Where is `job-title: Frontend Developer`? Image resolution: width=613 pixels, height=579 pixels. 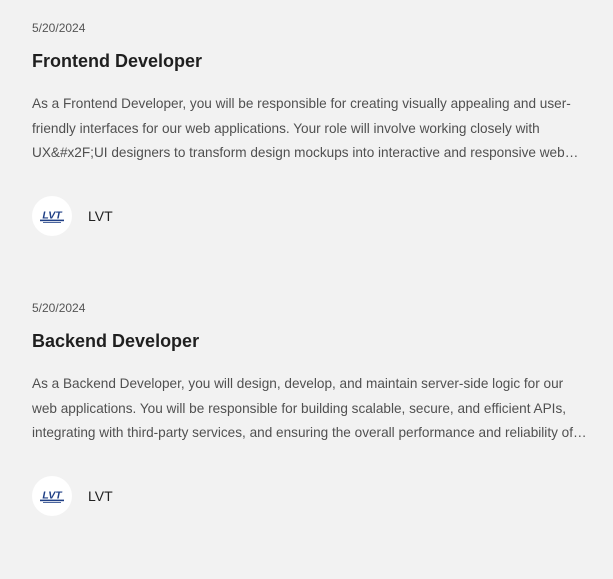 job-title: Frontend Developer is located at coordinates (117, 61).